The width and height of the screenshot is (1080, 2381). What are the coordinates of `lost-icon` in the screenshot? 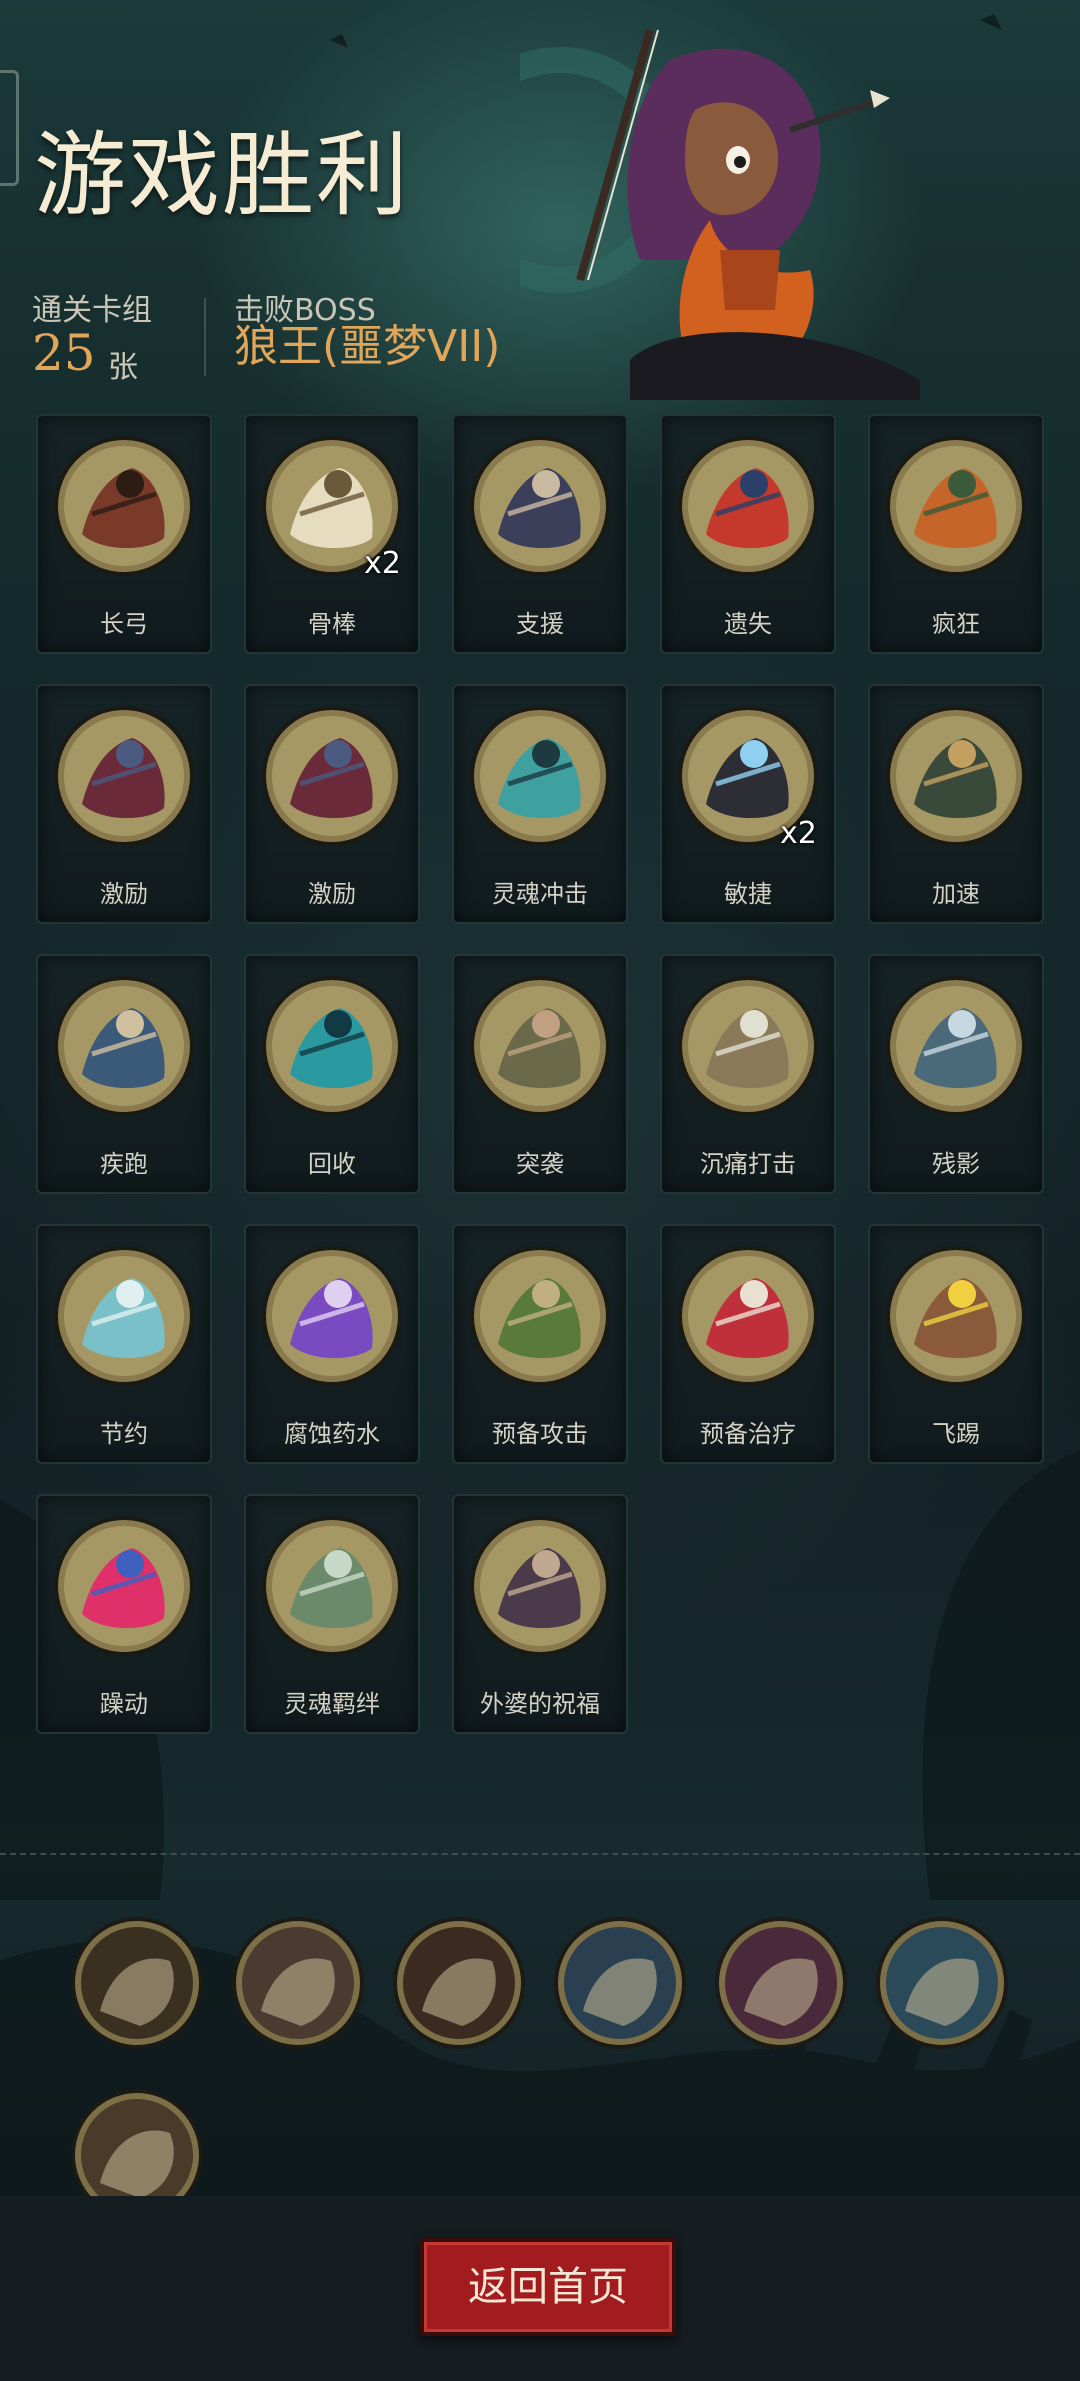 It's located at (748, 506).